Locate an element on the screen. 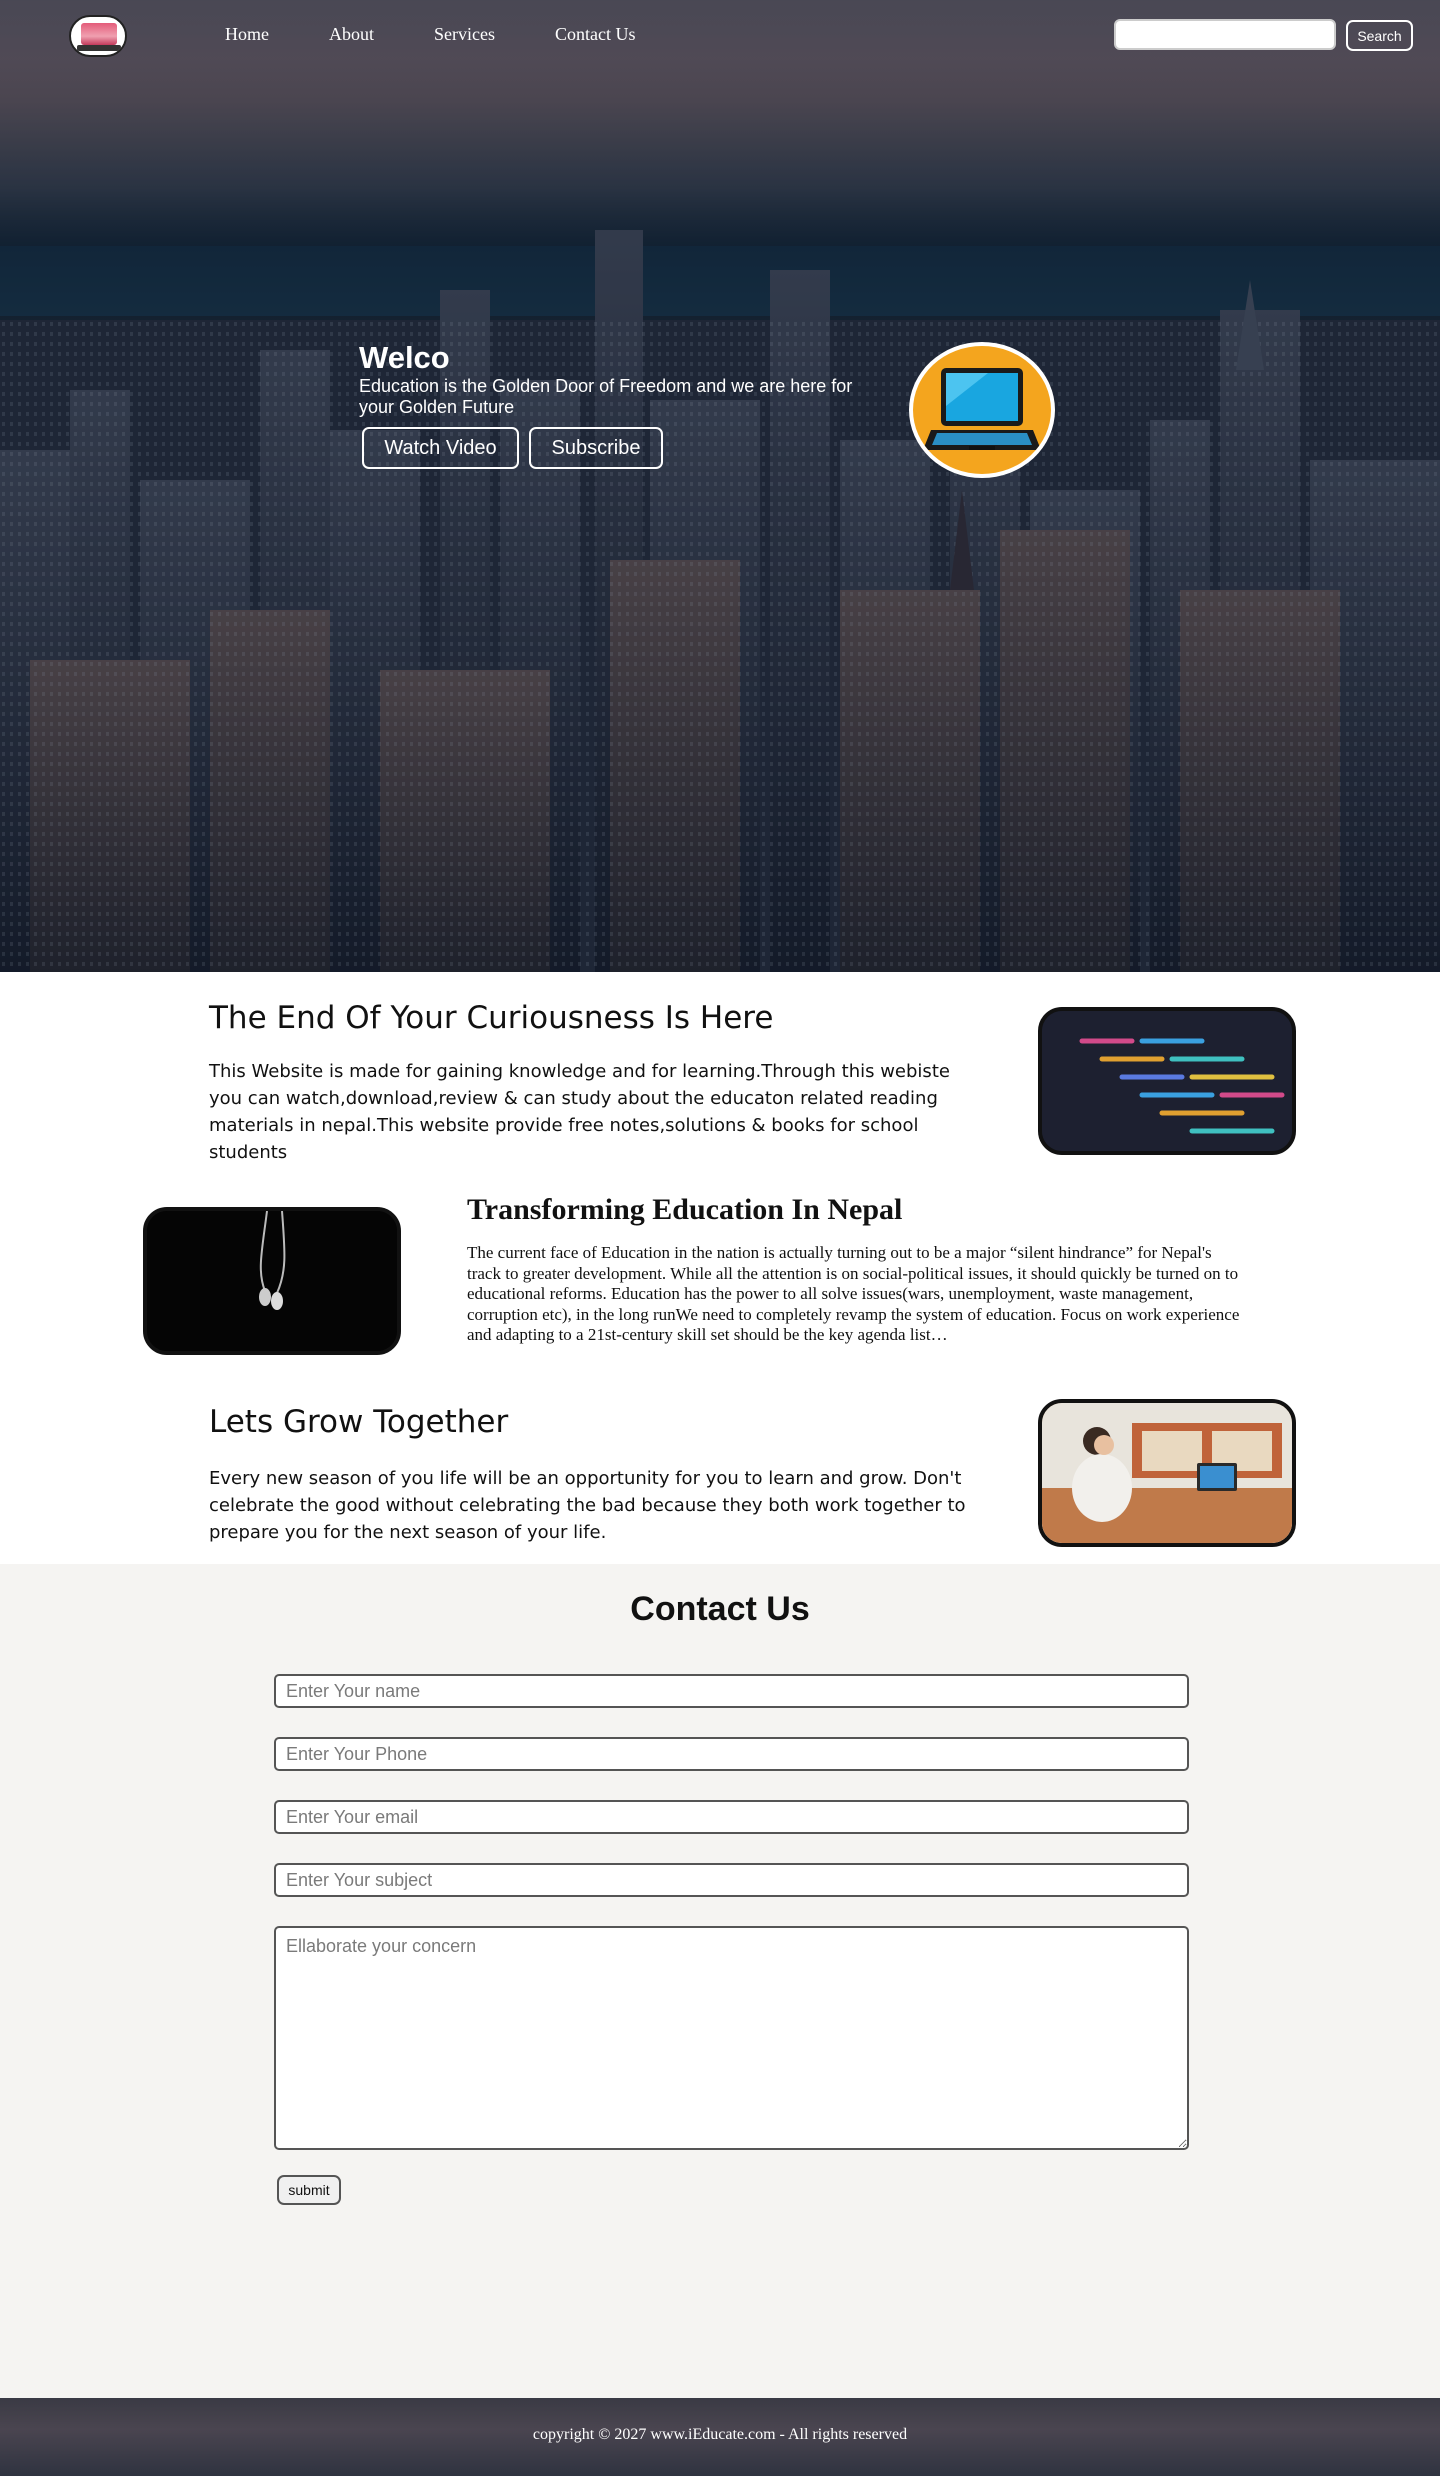 The height and width of the screenshot is (2476, 1440). code-screen-image is located at coordinates (1167, 1081).